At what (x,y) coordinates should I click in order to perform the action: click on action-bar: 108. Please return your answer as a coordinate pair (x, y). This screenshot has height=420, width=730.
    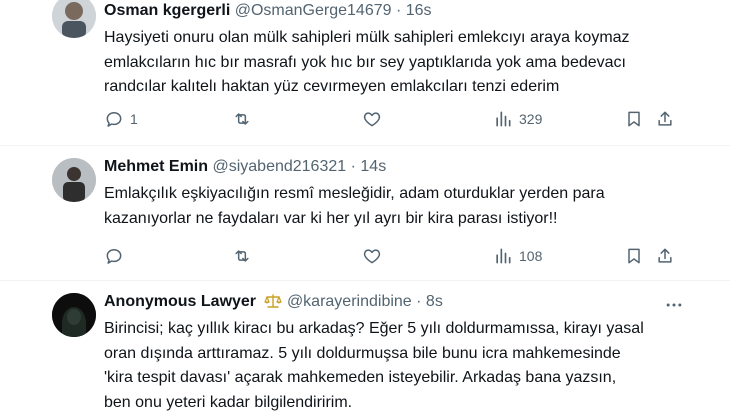
    Looking at the image, I should click on (404, 256).